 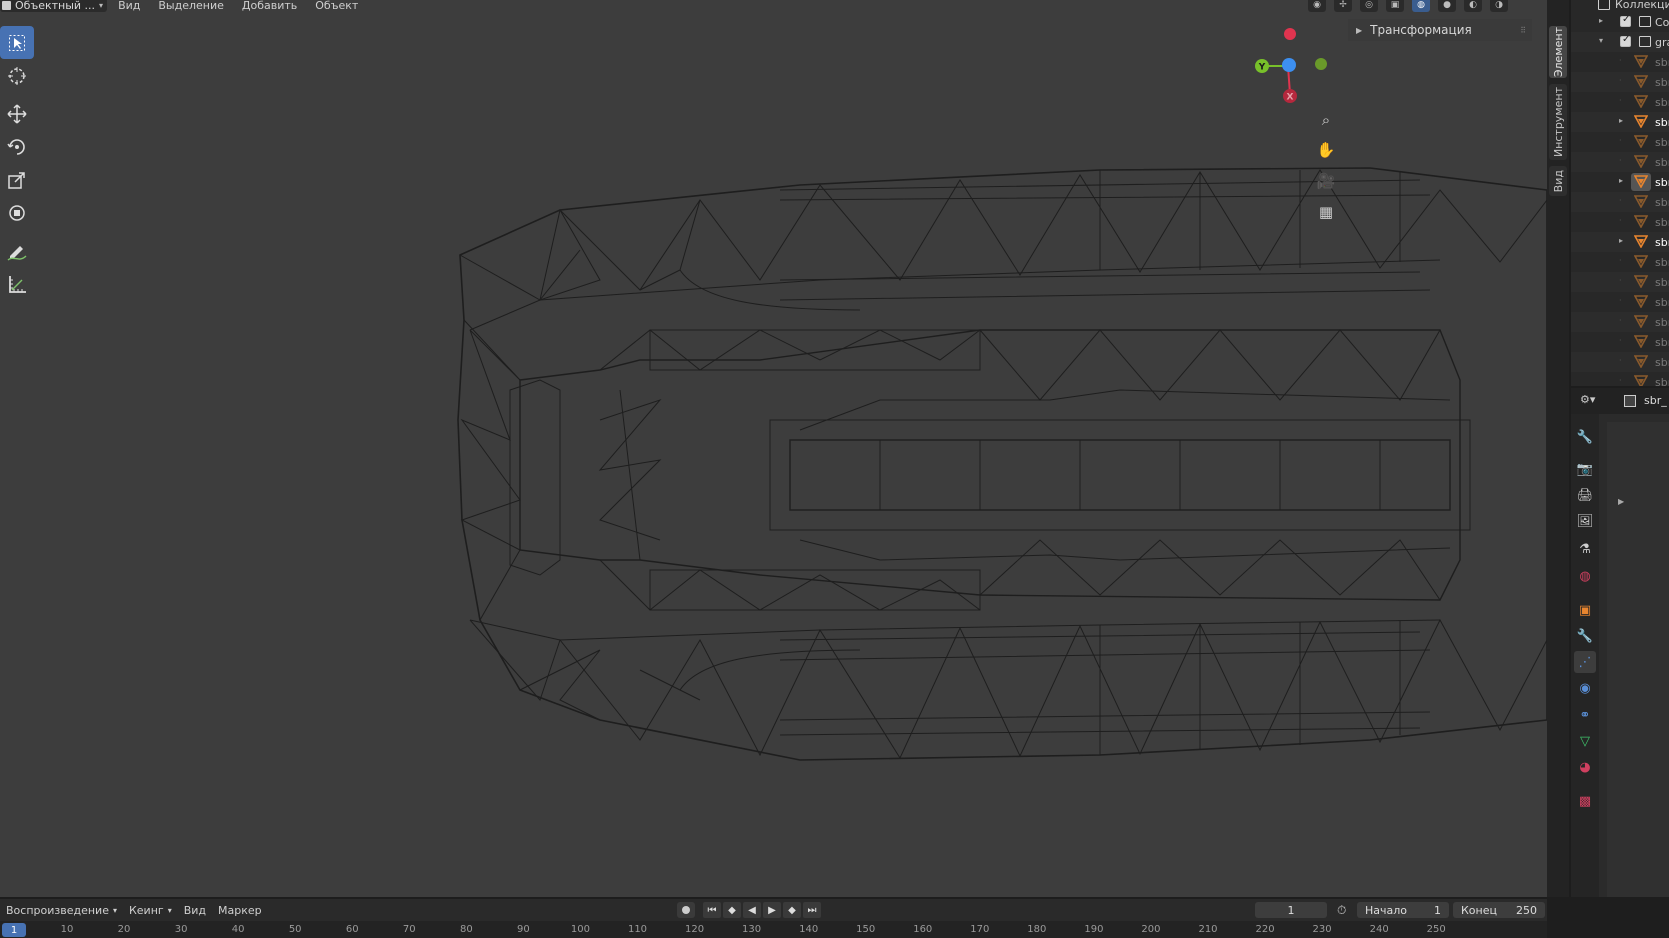 I want to click on mesh-icon, so click(x=1641, y=161).